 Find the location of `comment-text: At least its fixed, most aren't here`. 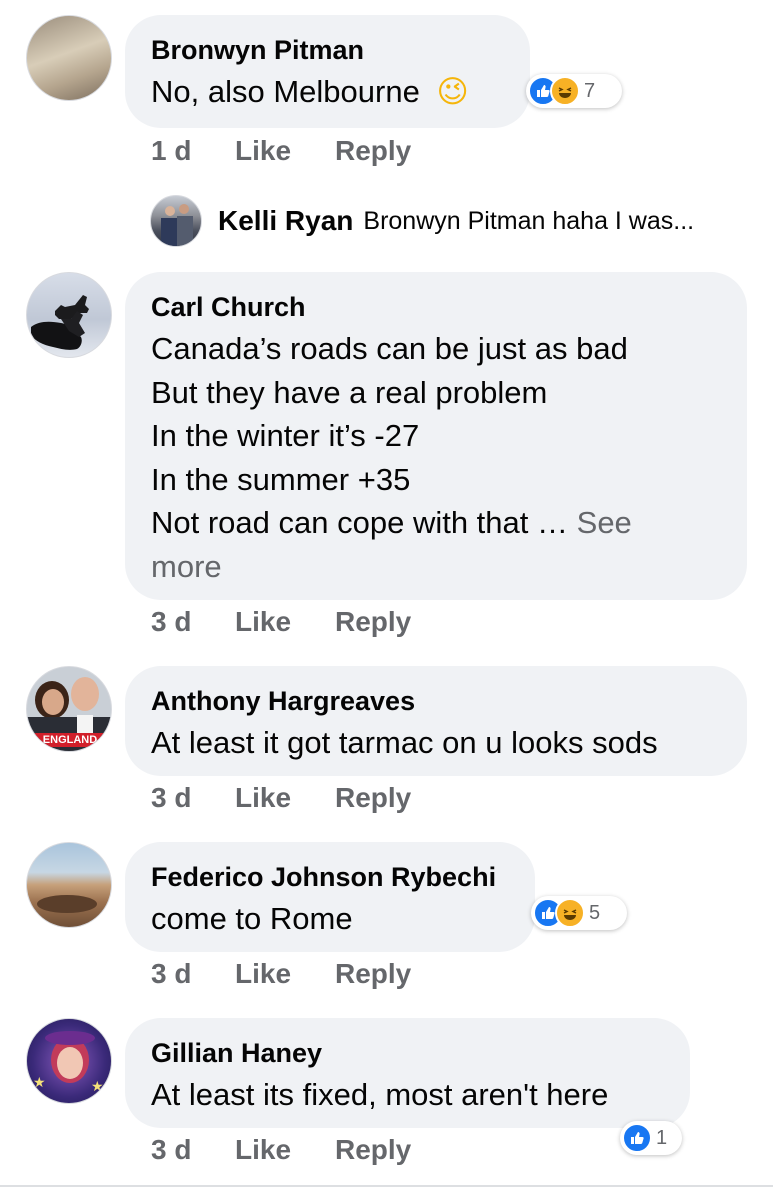

comment-text: At least its fixed, most aren't here is located at coordinates (407, 1095).